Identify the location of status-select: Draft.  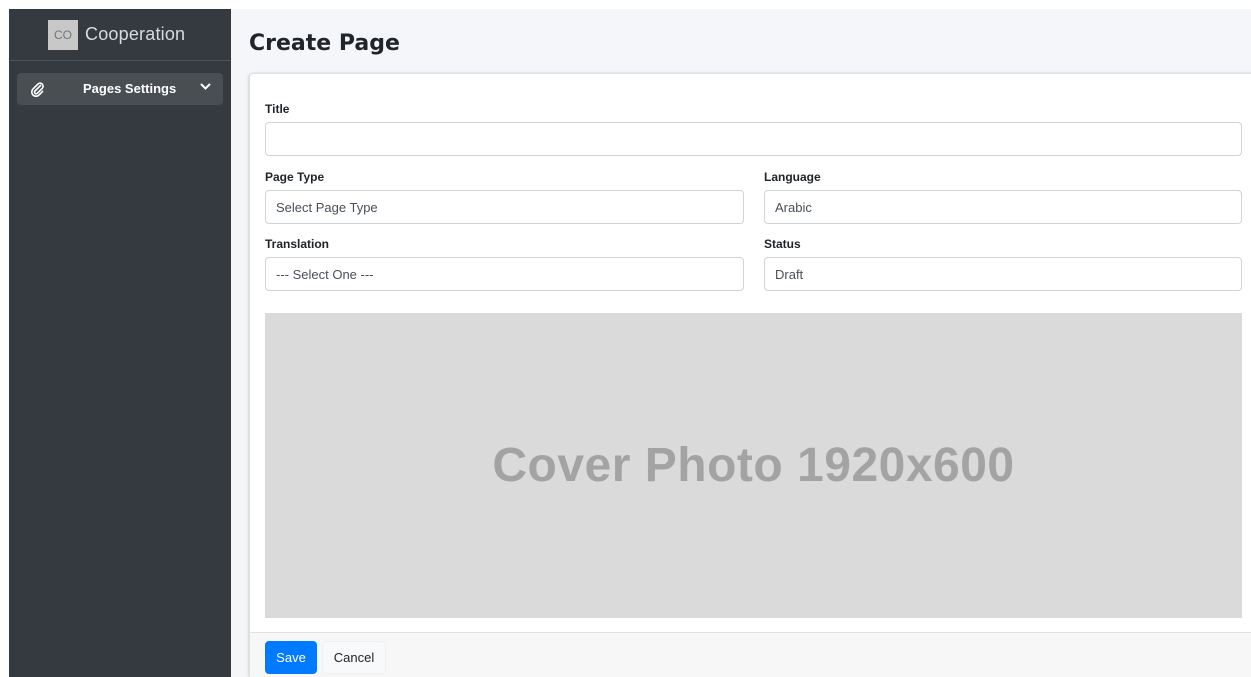
(1003, 274).